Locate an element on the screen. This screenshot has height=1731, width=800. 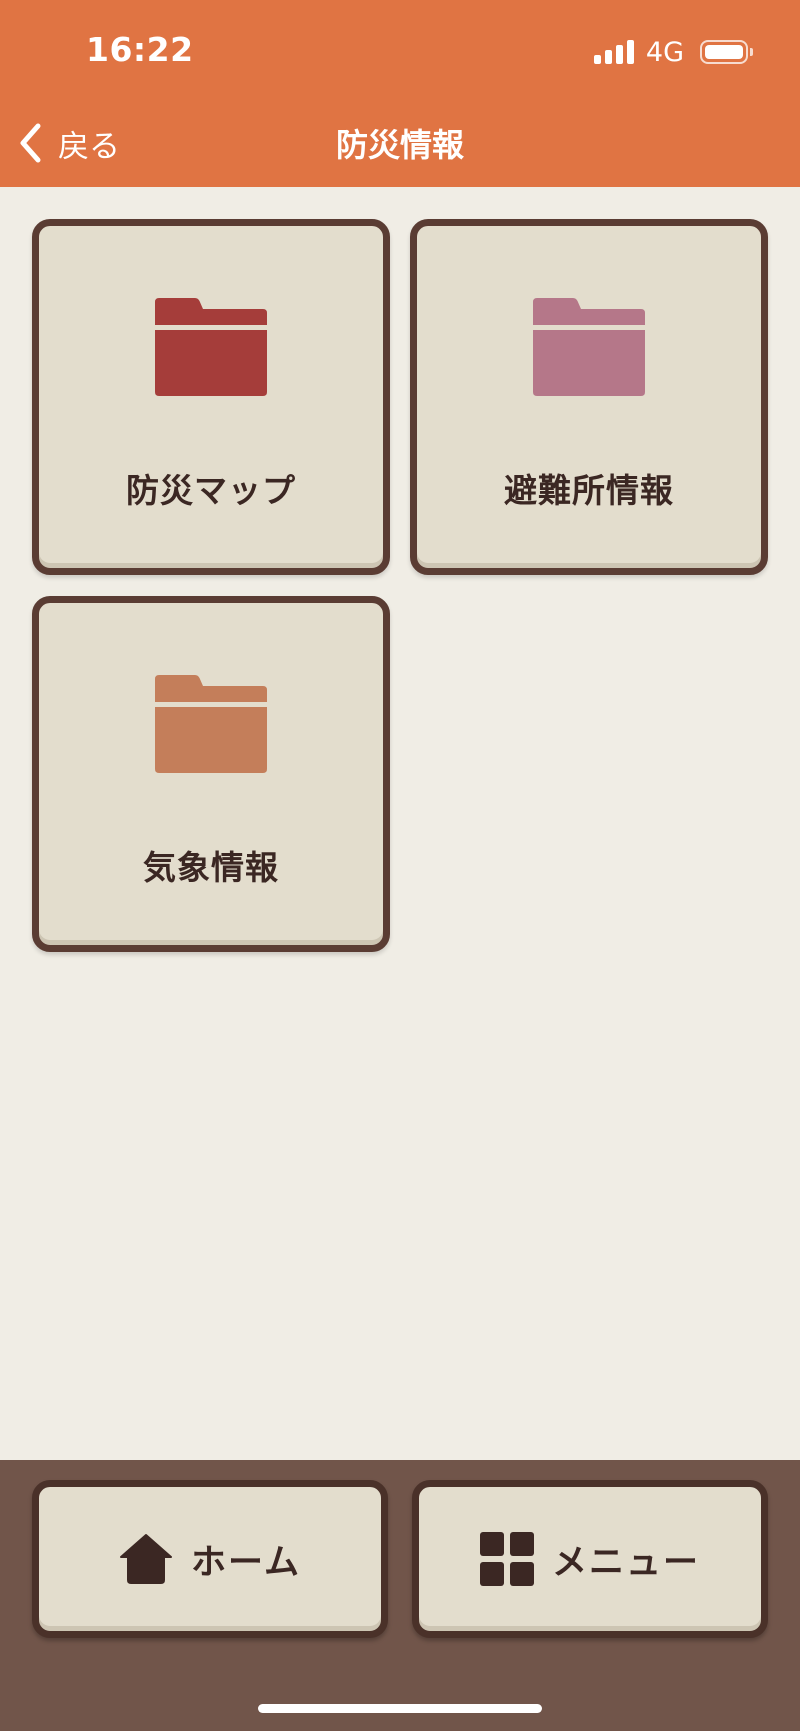
home-label: ホーム is located at coordinates (246, 1562).